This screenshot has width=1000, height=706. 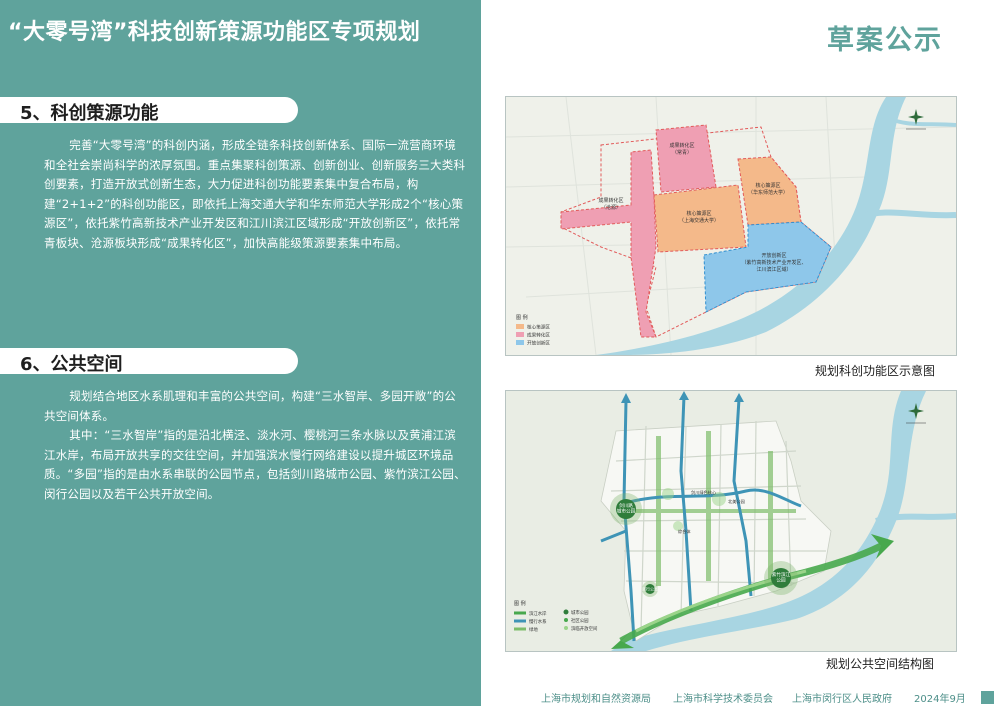 I want to click on map1-caption: 规划科创功能区示意图, so click(x=875, y=371).